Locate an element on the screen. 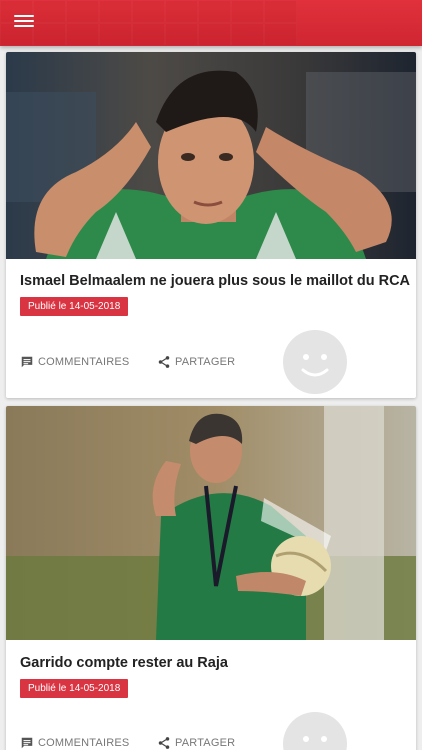  app-bar is located at coordinates (211, 23).